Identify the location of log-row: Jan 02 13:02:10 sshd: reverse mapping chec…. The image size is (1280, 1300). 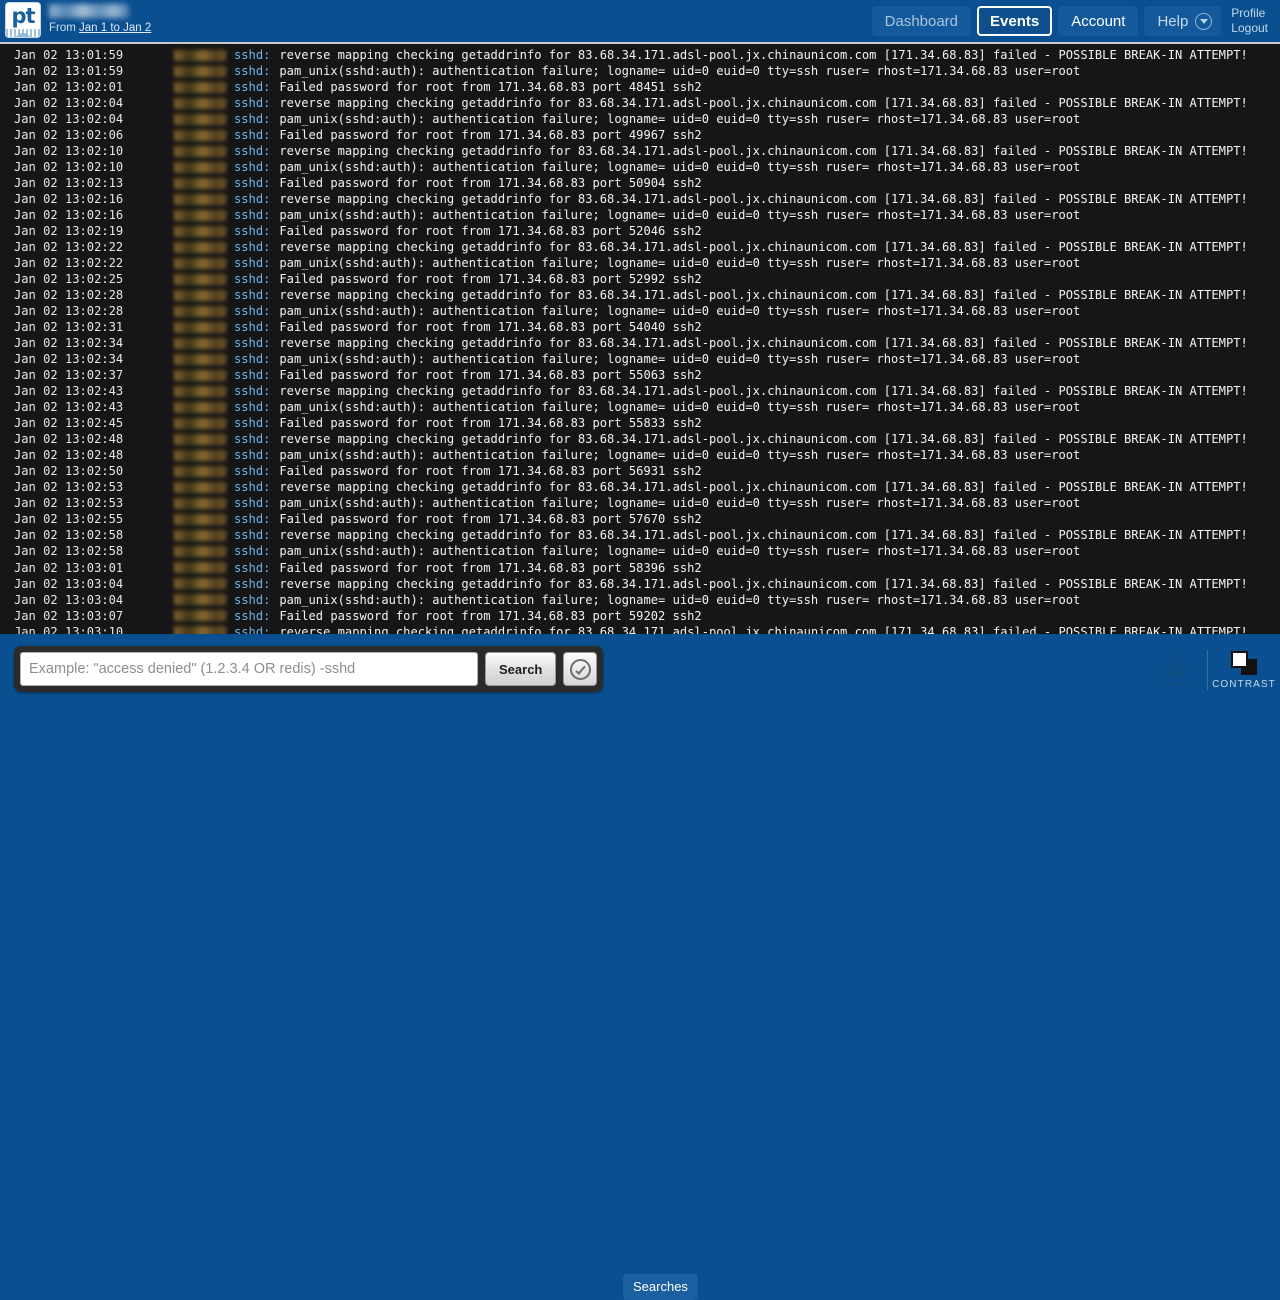
(640, 151).